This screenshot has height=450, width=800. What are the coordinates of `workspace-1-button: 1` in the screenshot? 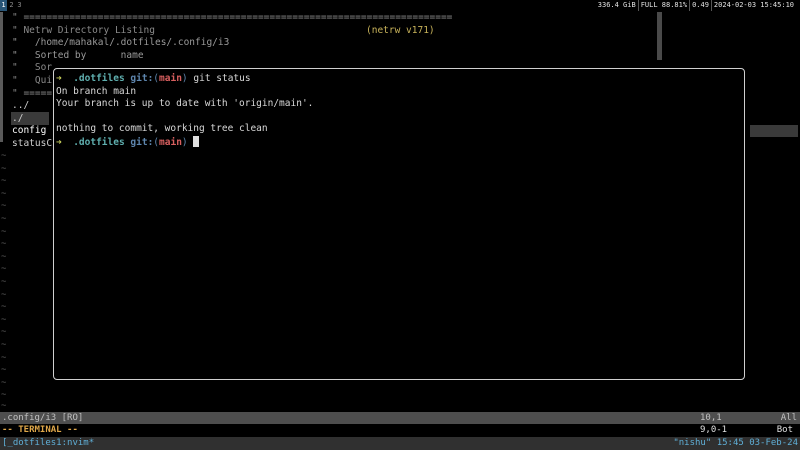 It's located at (3, 5).